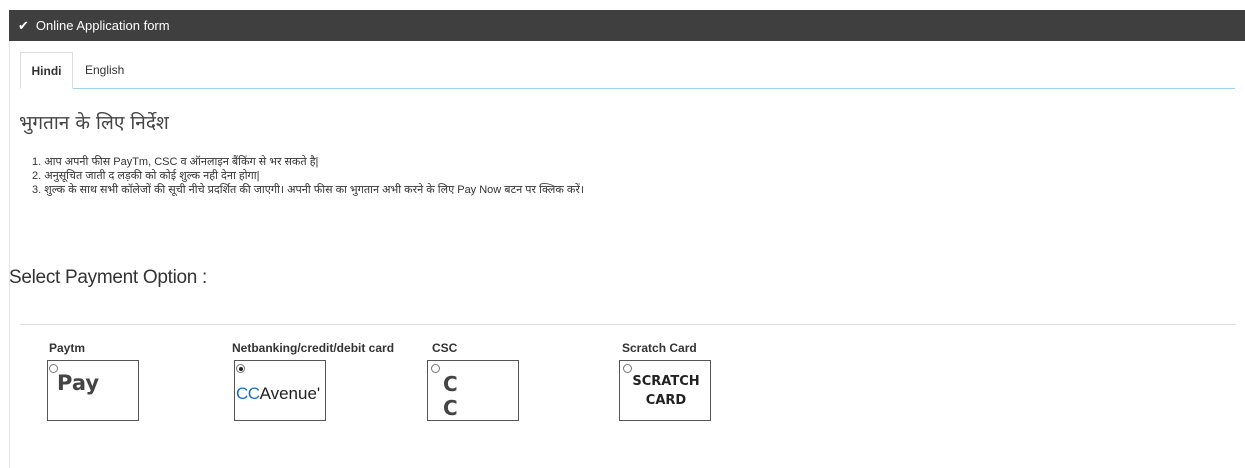  I want to click on csc-label: CSC, so click(445, 348).